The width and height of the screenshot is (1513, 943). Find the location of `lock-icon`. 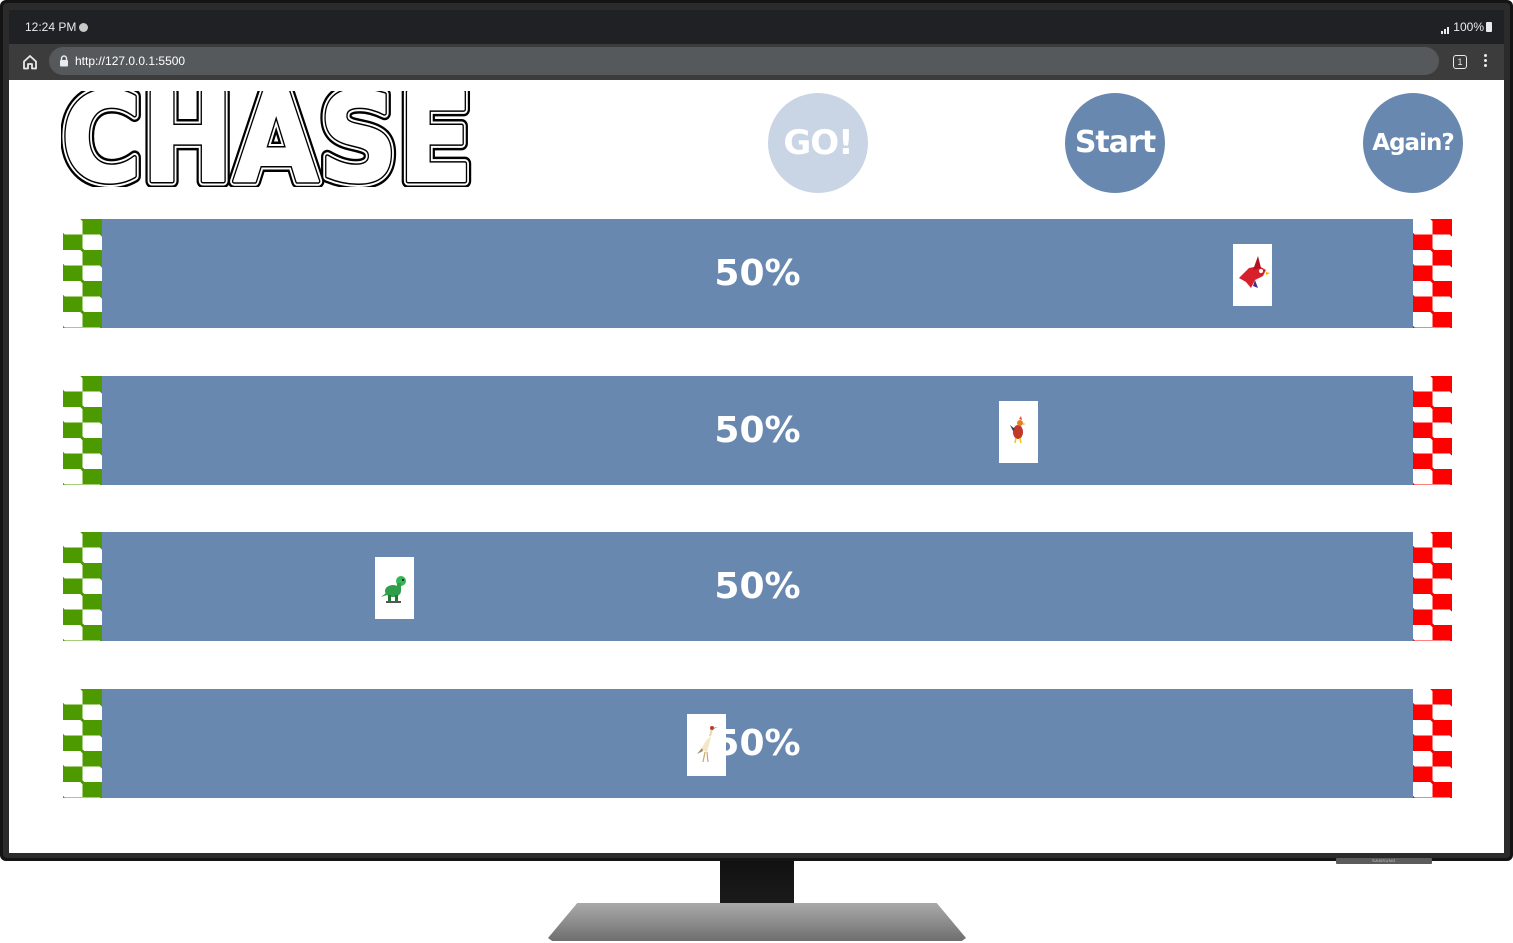

lock-icon is located at coordinates (64, 61).